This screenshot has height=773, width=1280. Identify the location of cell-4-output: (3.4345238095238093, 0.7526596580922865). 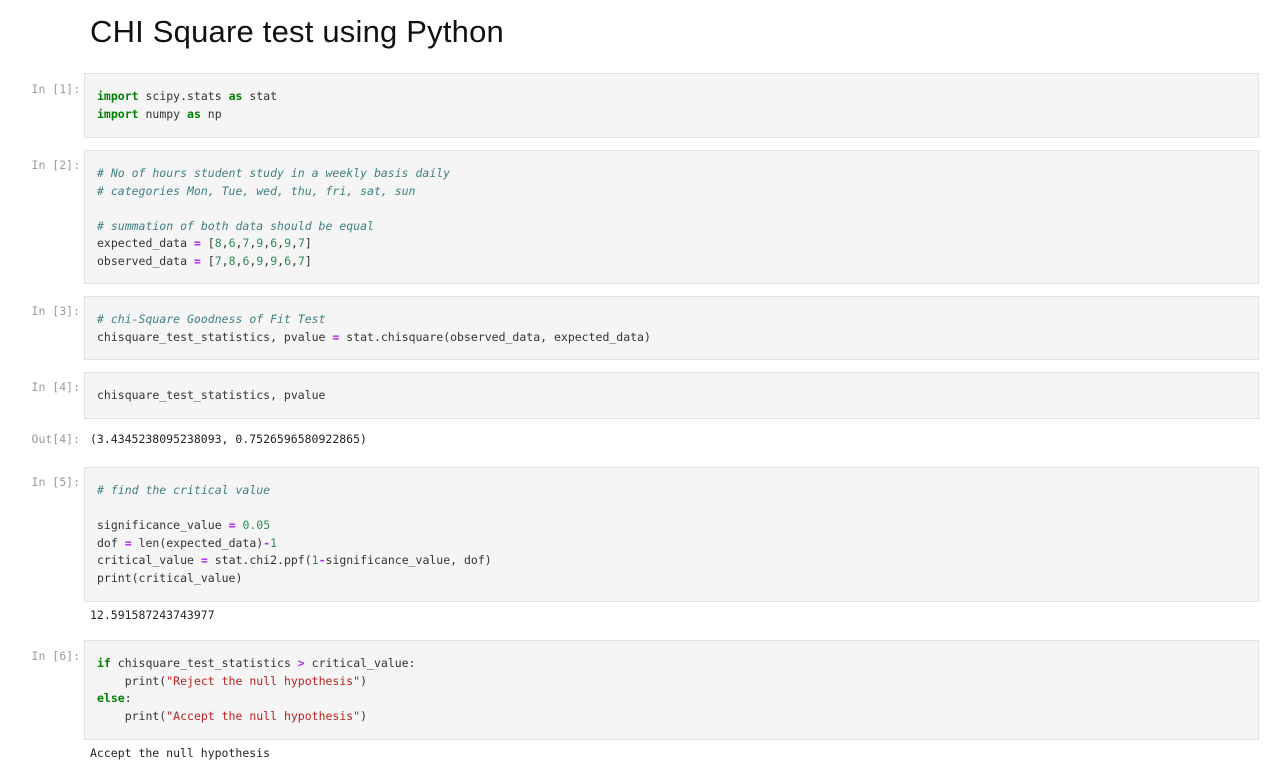
(228, 439).